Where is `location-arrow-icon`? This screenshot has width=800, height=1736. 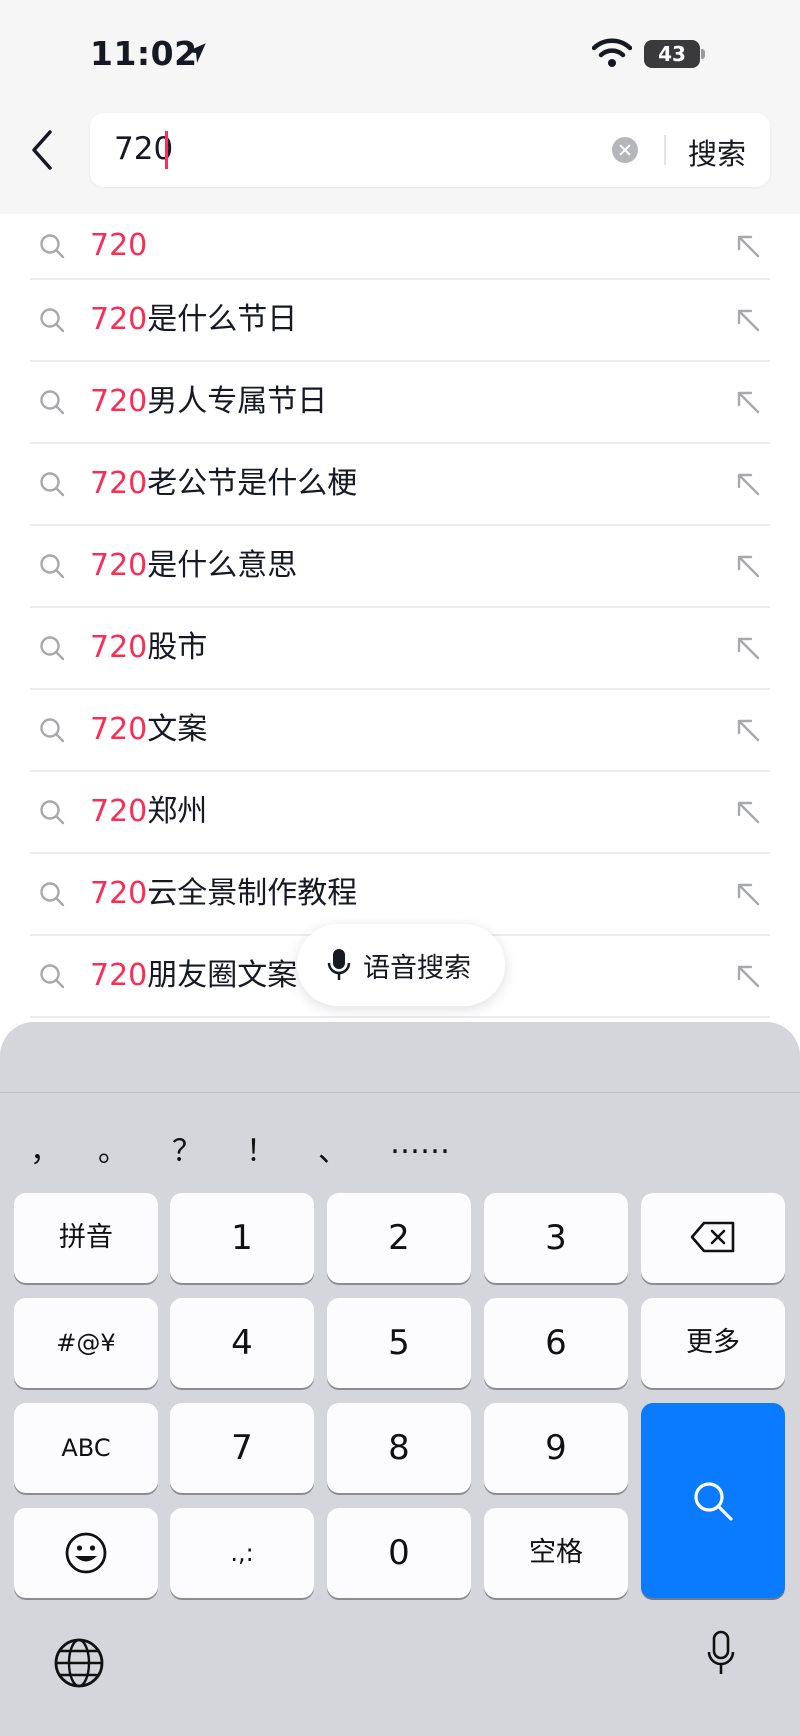 location-arrow-icon is located at coordinates (196, 53).